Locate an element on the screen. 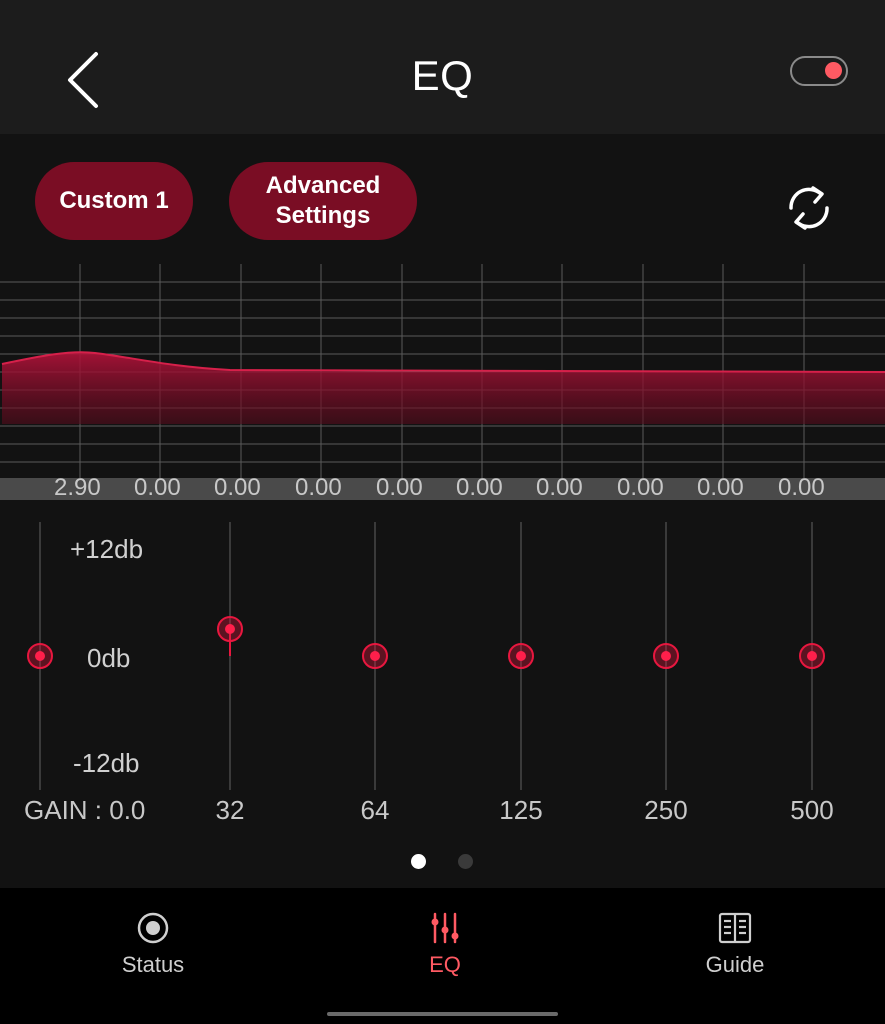  page-indicator is located at coordinates (442, 863).